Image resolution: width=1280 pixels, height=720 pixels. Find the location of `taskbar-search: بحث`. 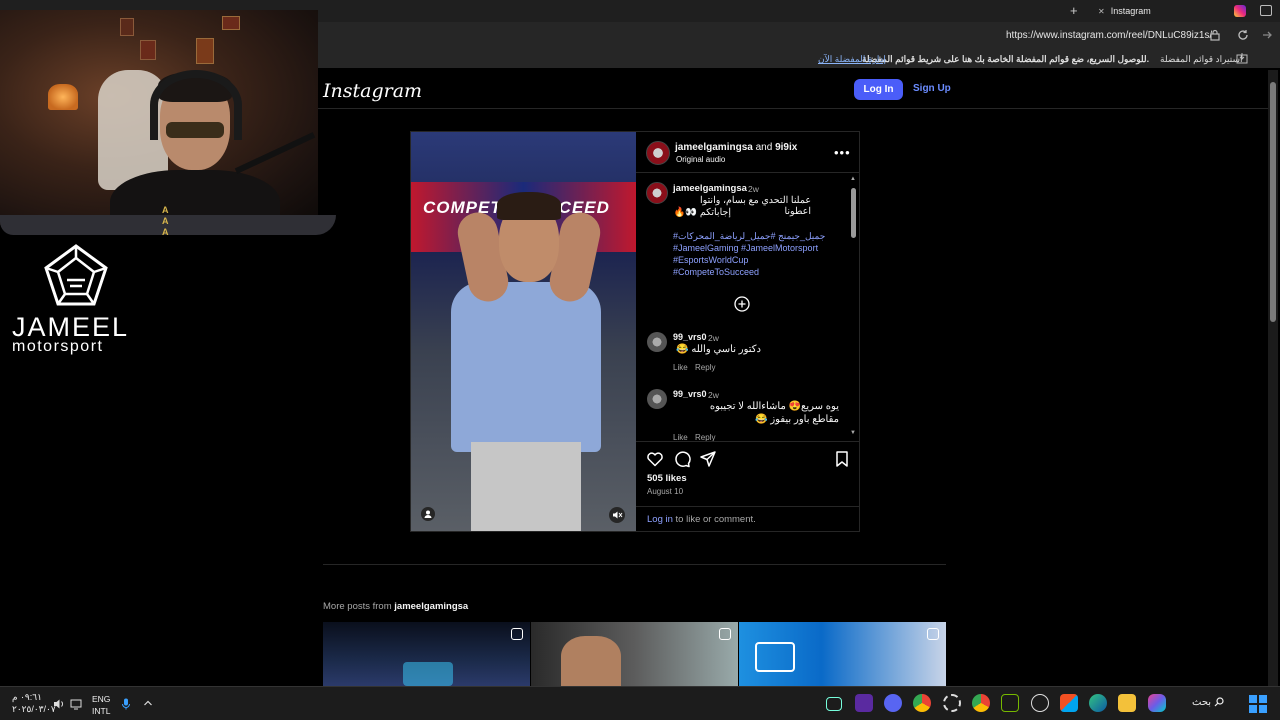

taskbar-search: بحث is located at coordinates (1208, 702).